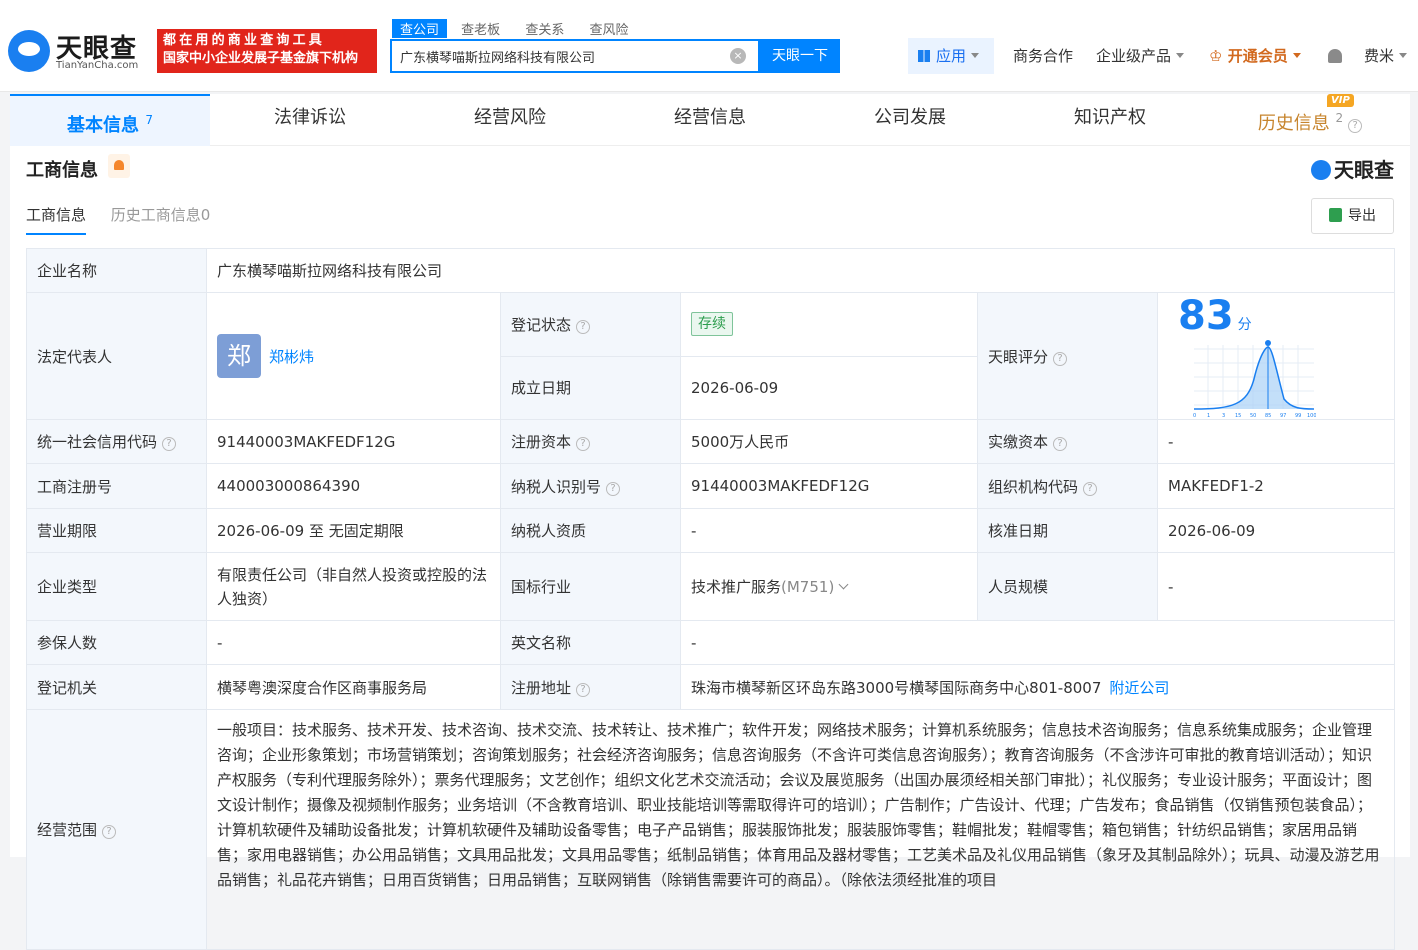  What do you see at coordinates (1352, 216) in the screenshot?
I see `export-button: 导出` at bounding box center [1352, 216].